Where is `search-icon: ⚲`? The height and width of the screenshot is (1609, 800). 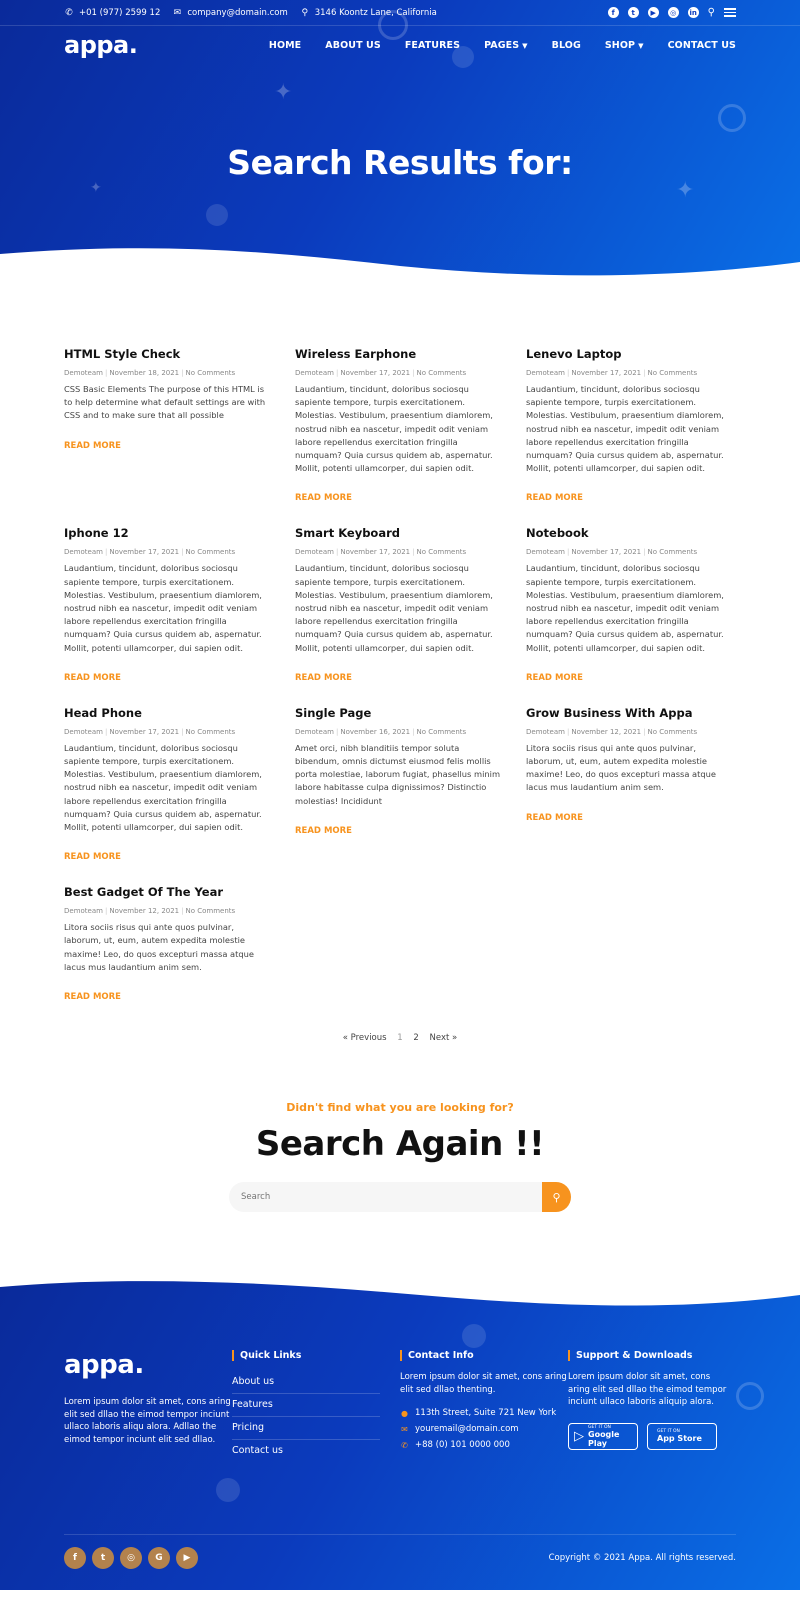
search-icon: ⚲ is located at coordinates (711, 12).